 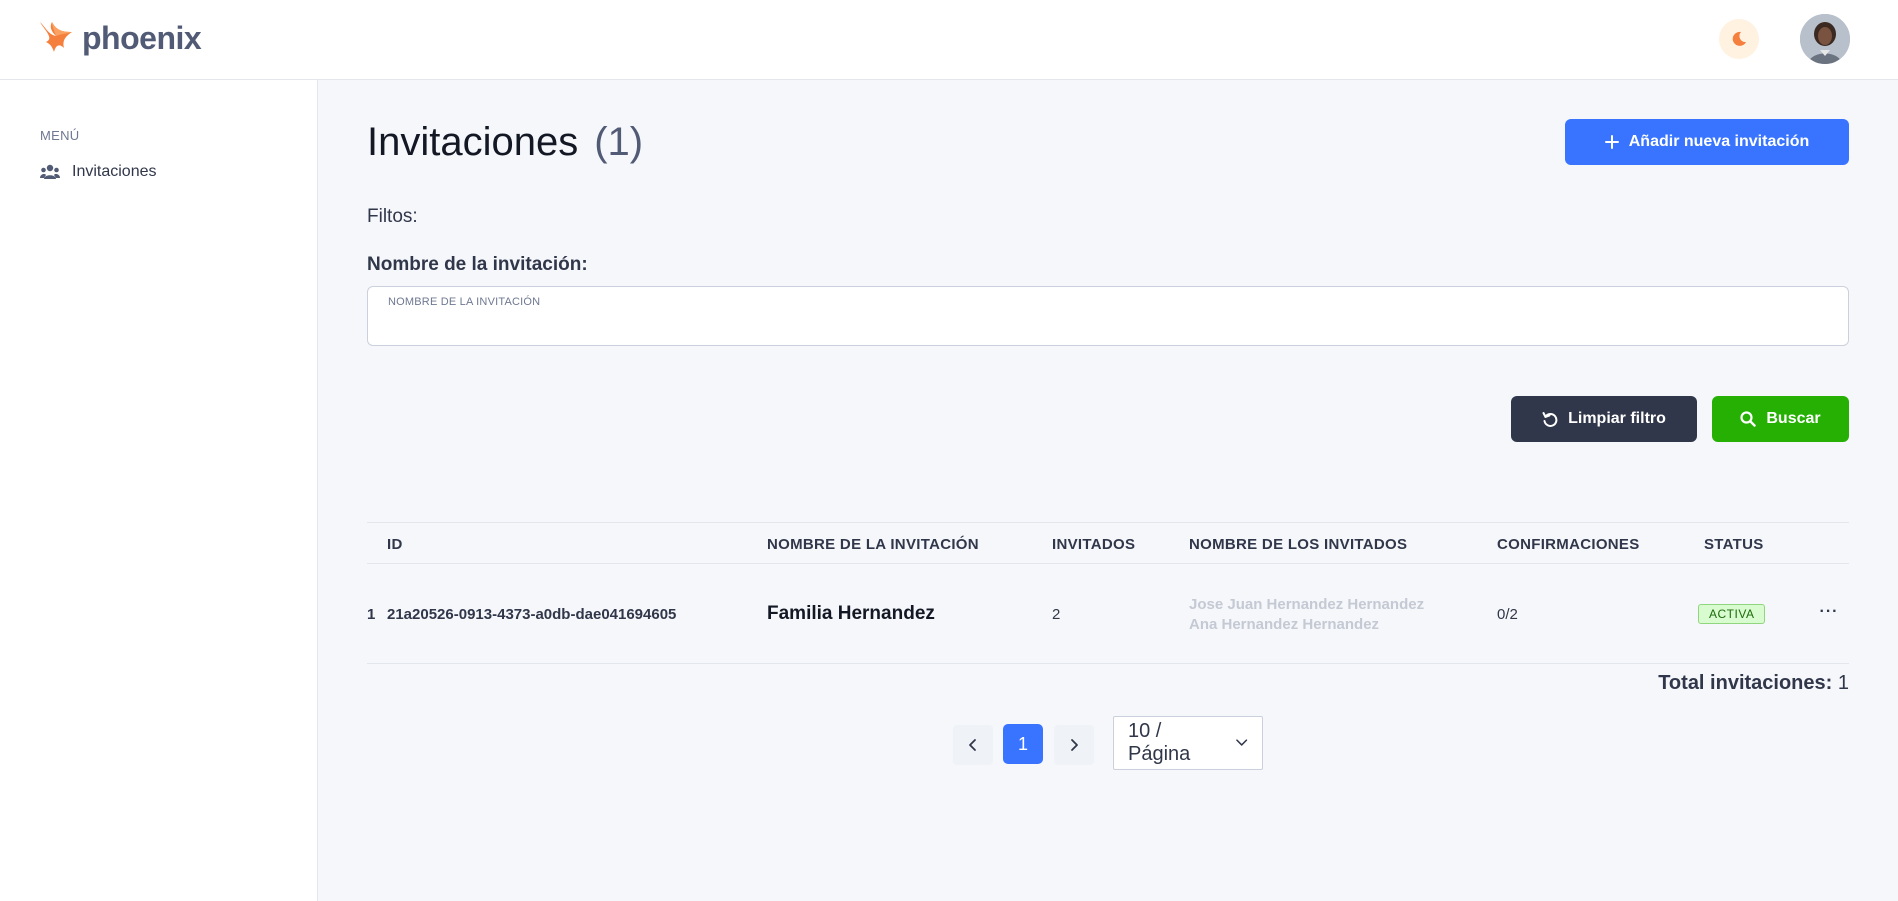 I want to click on row-guest-name: Jose Juan Hernandez Hernandez, so click(x=1307, y=604).